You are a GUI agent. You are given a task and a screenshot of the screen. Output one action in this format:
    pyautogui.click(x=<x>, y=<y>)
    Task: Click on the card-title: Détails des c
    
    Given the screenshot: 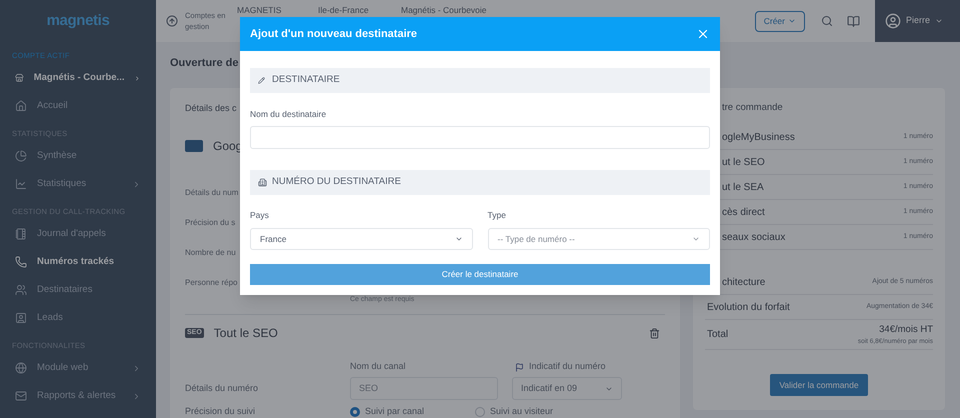 What is the action you would take?
    pyautogui.click(x=211, y=109)
    